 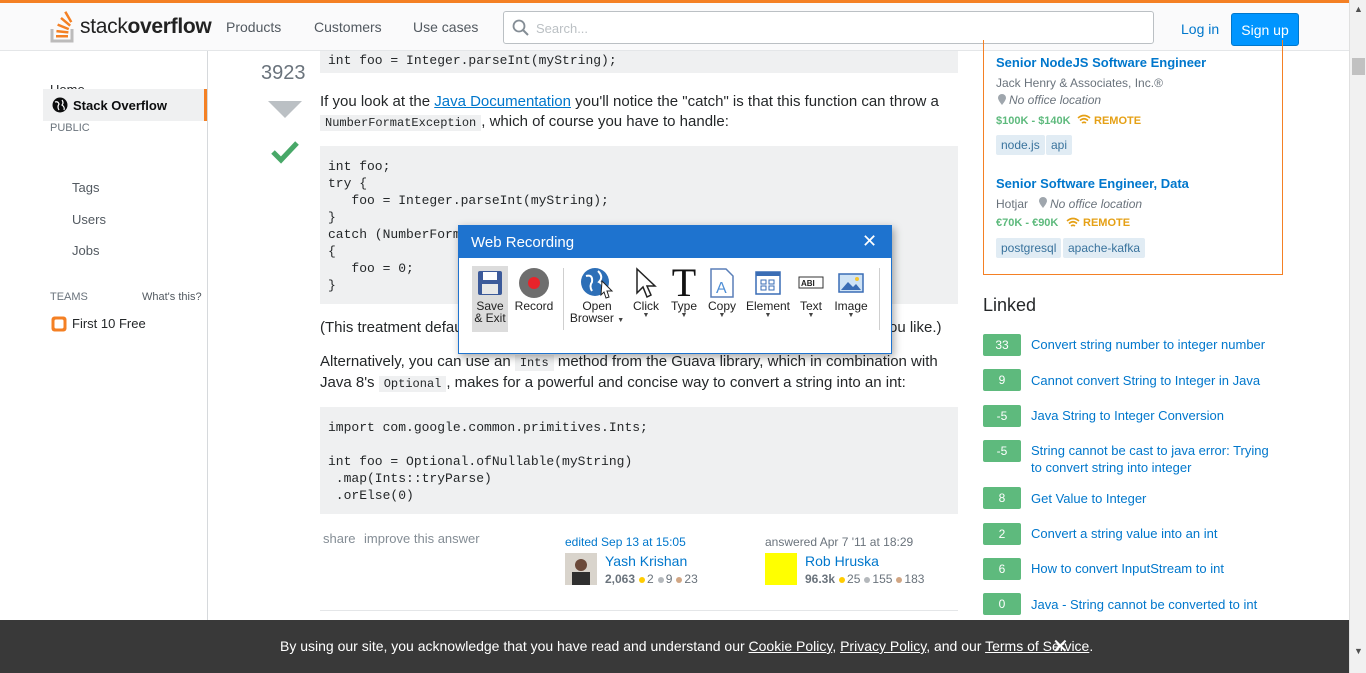 What do you see at coordinates (768, 298) in the screenshot?
I see `element-button: Element ▼` at bounding box center [768, 298].